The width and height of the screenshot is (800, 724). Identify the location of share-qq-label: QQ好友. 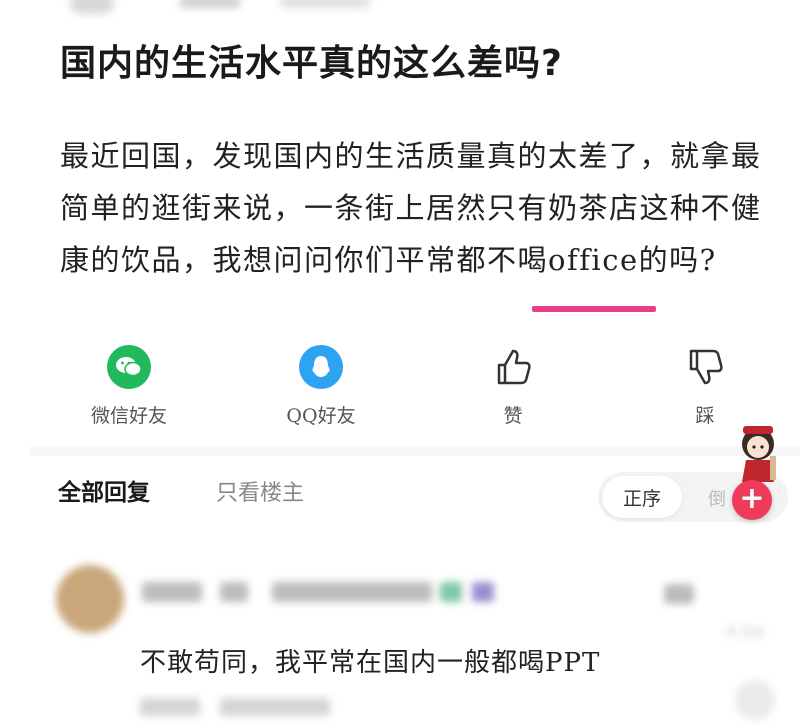
(321, 416).